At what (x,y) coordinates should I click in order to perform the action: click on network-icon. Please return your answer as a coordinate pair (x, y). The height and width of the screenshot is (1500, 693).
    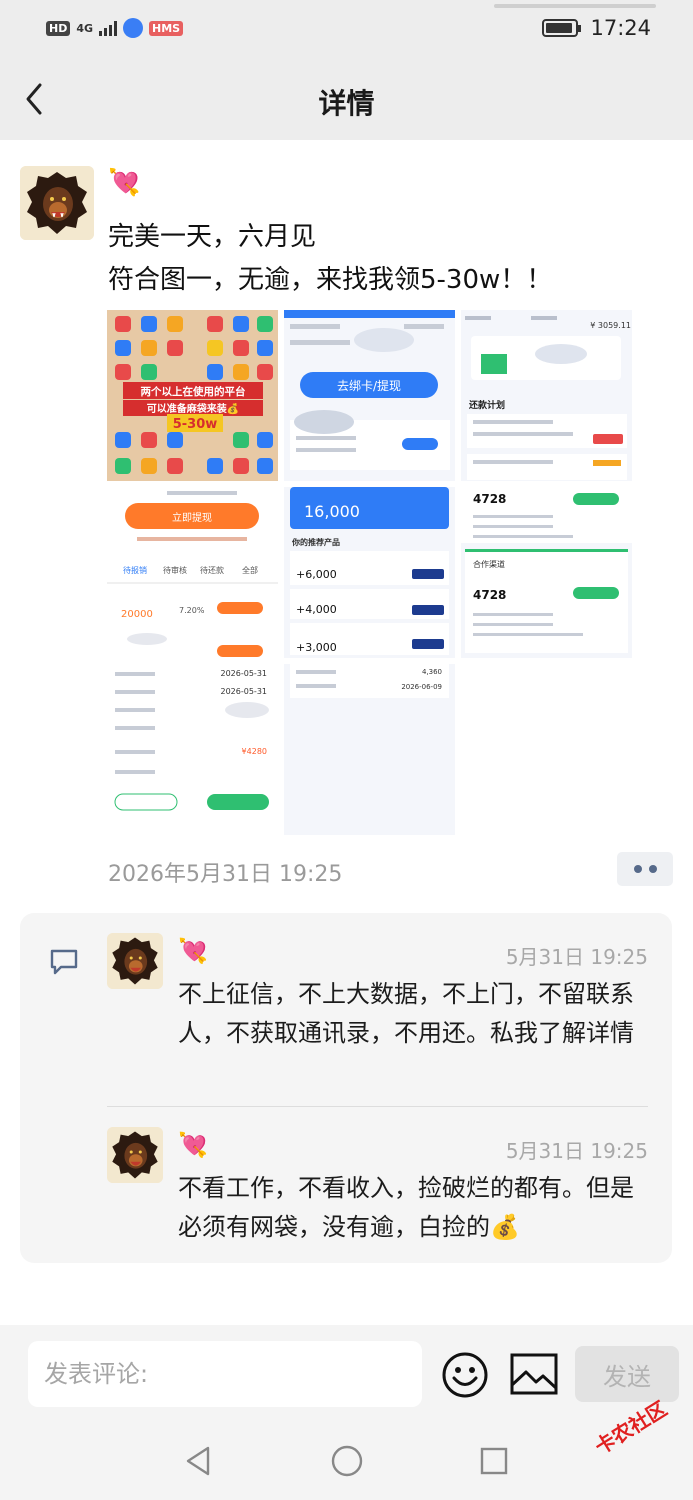
    Looking at the image, I should click on (133, 28).